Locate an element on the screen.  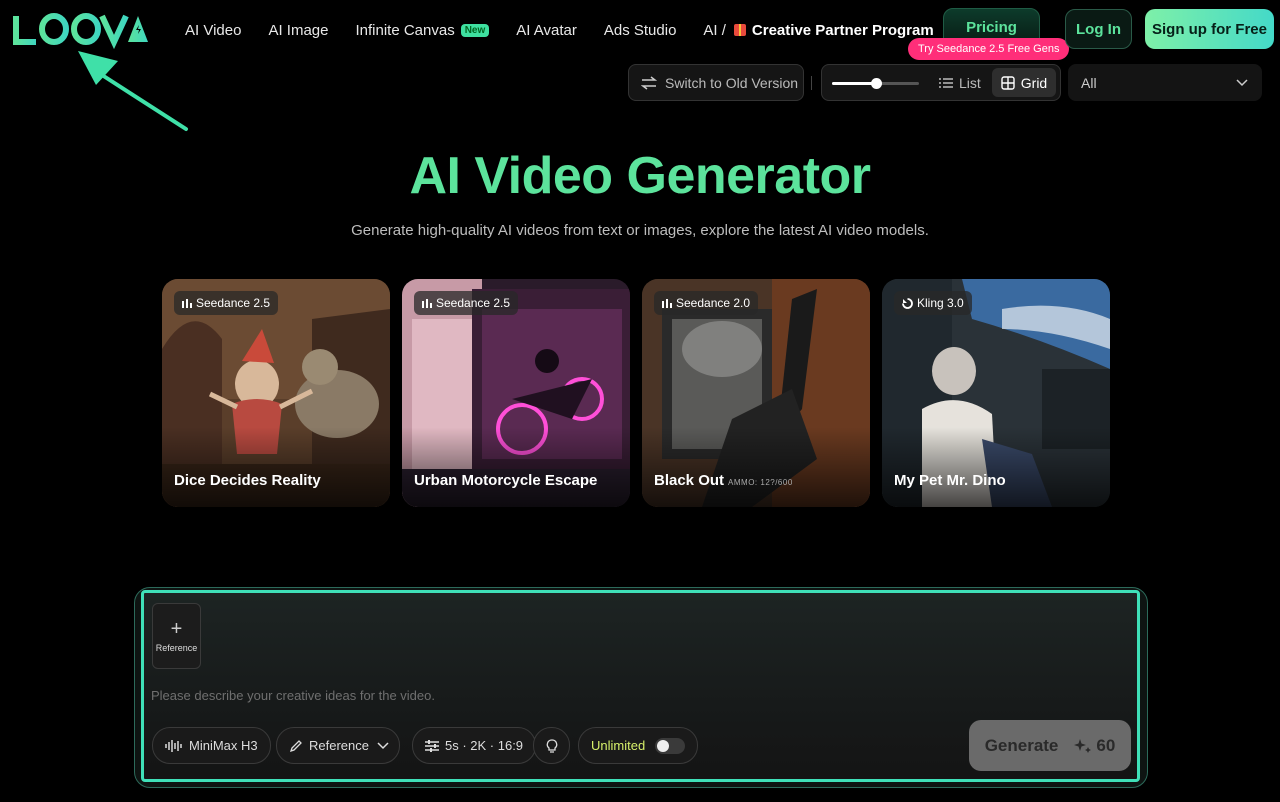
credit-cost: 60 is located at coordinates (1094, 746).